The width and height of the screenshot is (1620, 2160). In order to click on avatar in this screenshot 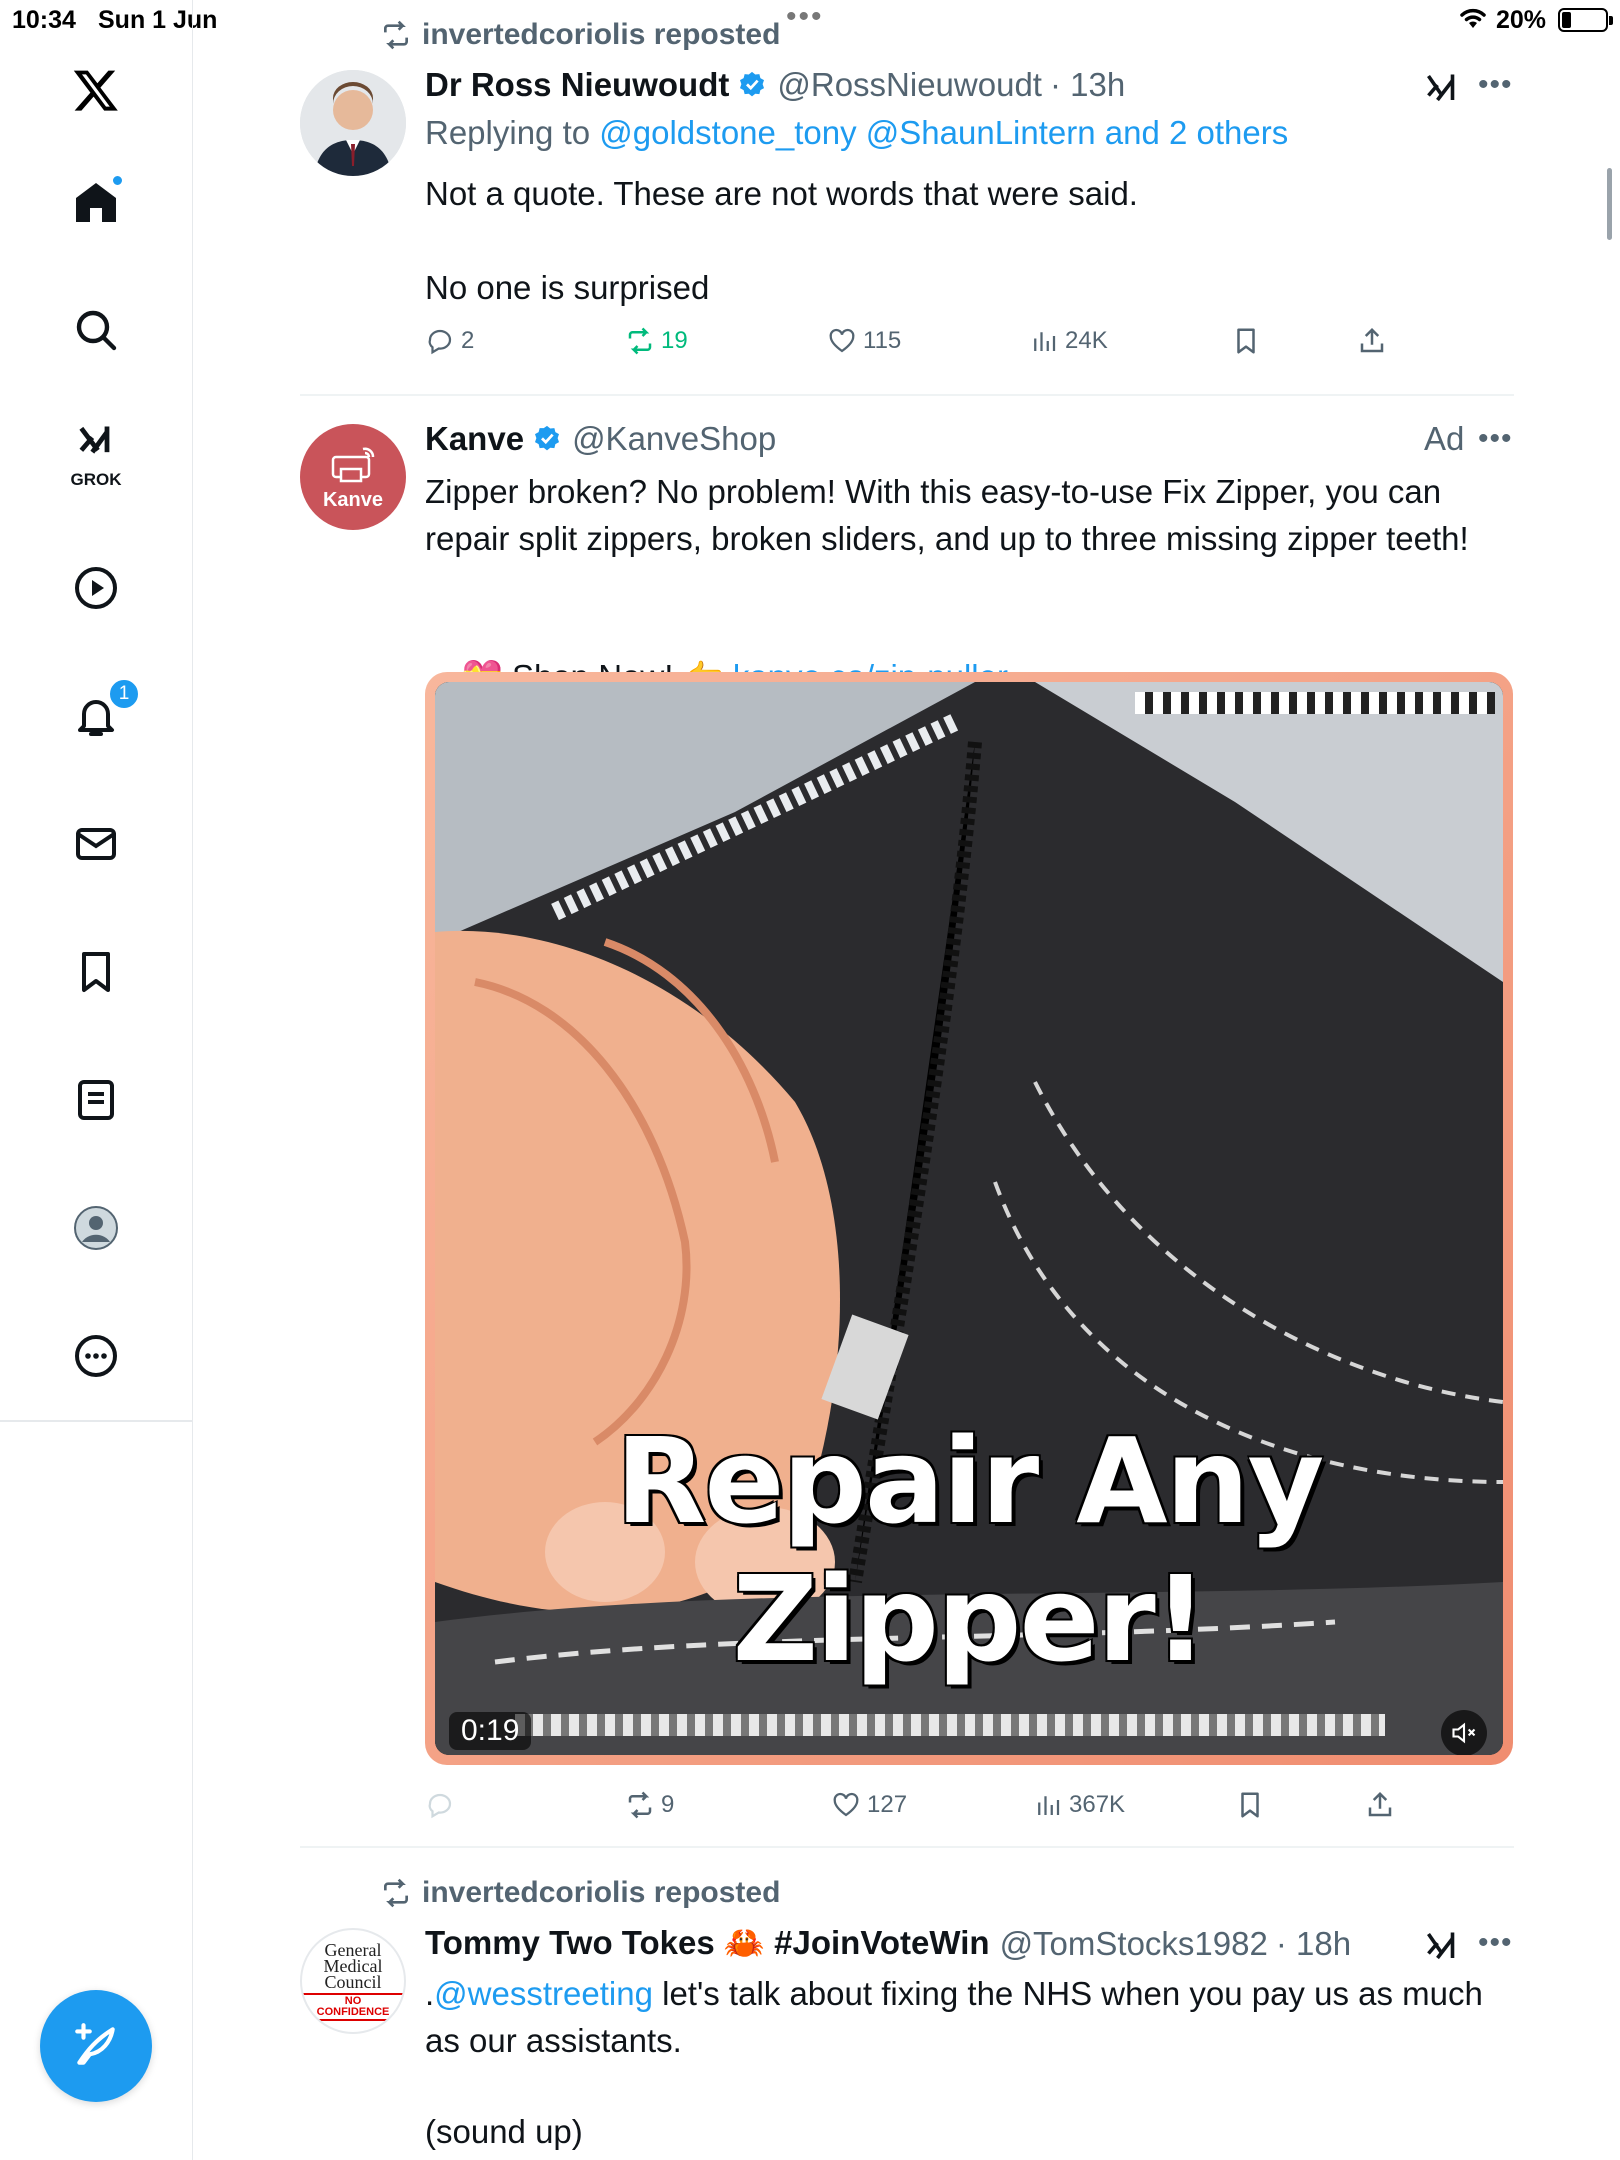, I will do `click(353, 123)`.